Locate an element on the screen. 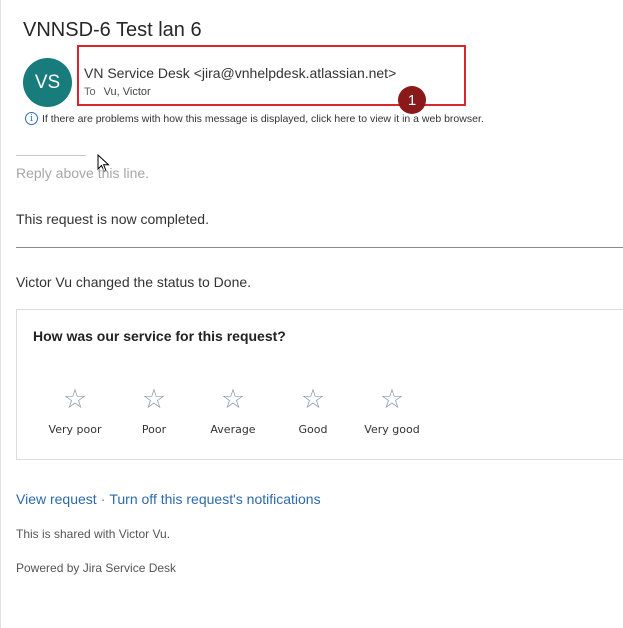 This screenshot has height=628, width=623. turn-off-notifications-link: Turn off this request's notifications is located at coordinates (214, 499).